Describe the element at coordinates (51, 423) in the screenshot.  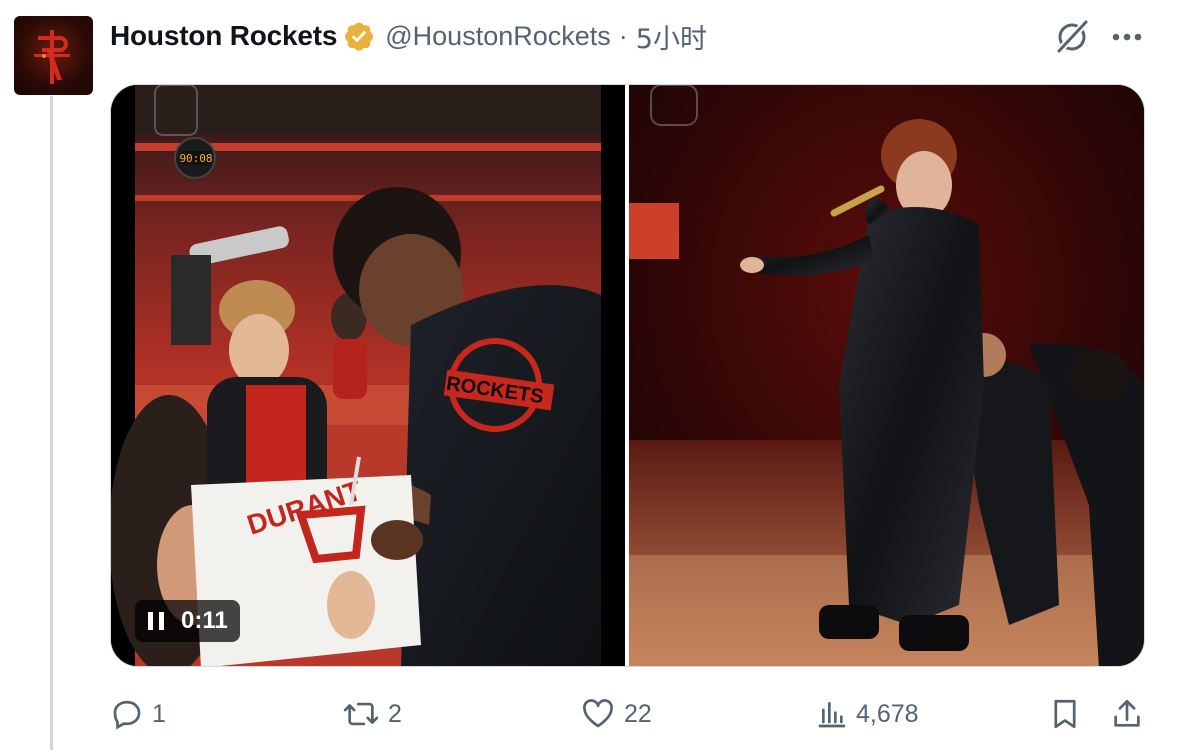
I see `thread-line` at that location.